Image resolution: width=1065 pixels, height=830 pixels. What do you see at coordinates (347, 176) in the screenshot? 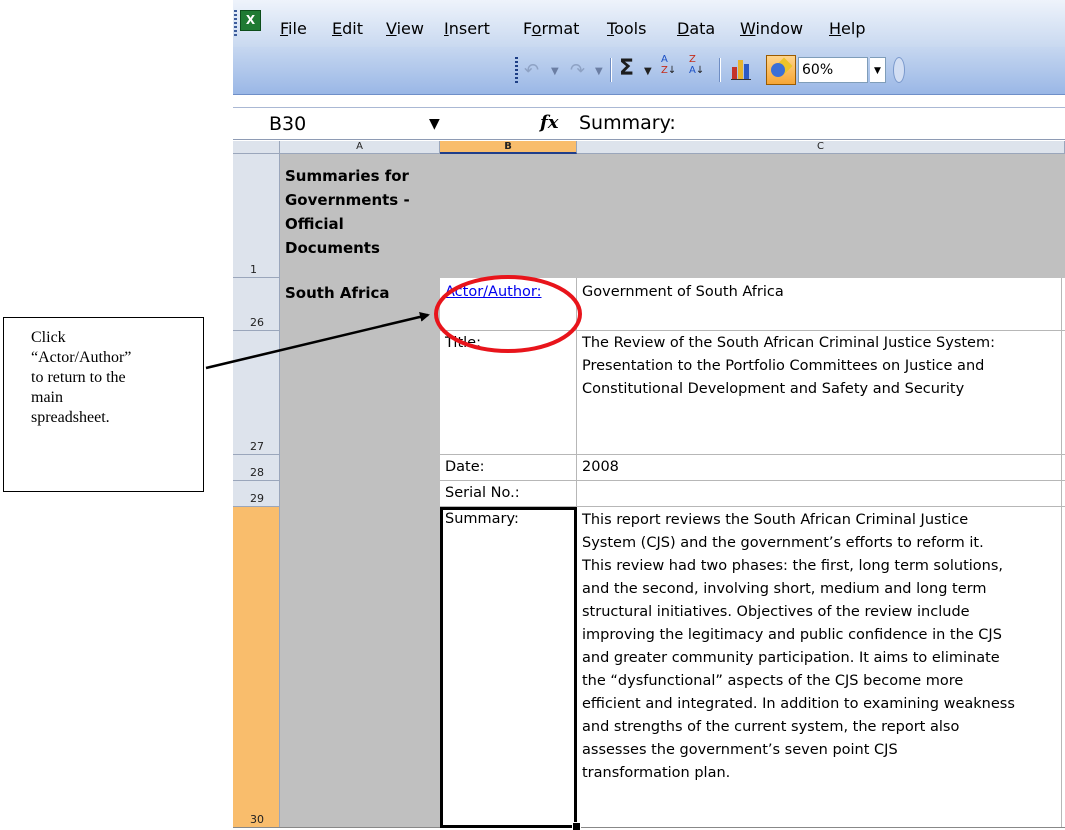
I see `cell-text-line: Summaries for` at bounding box center [347, 176].